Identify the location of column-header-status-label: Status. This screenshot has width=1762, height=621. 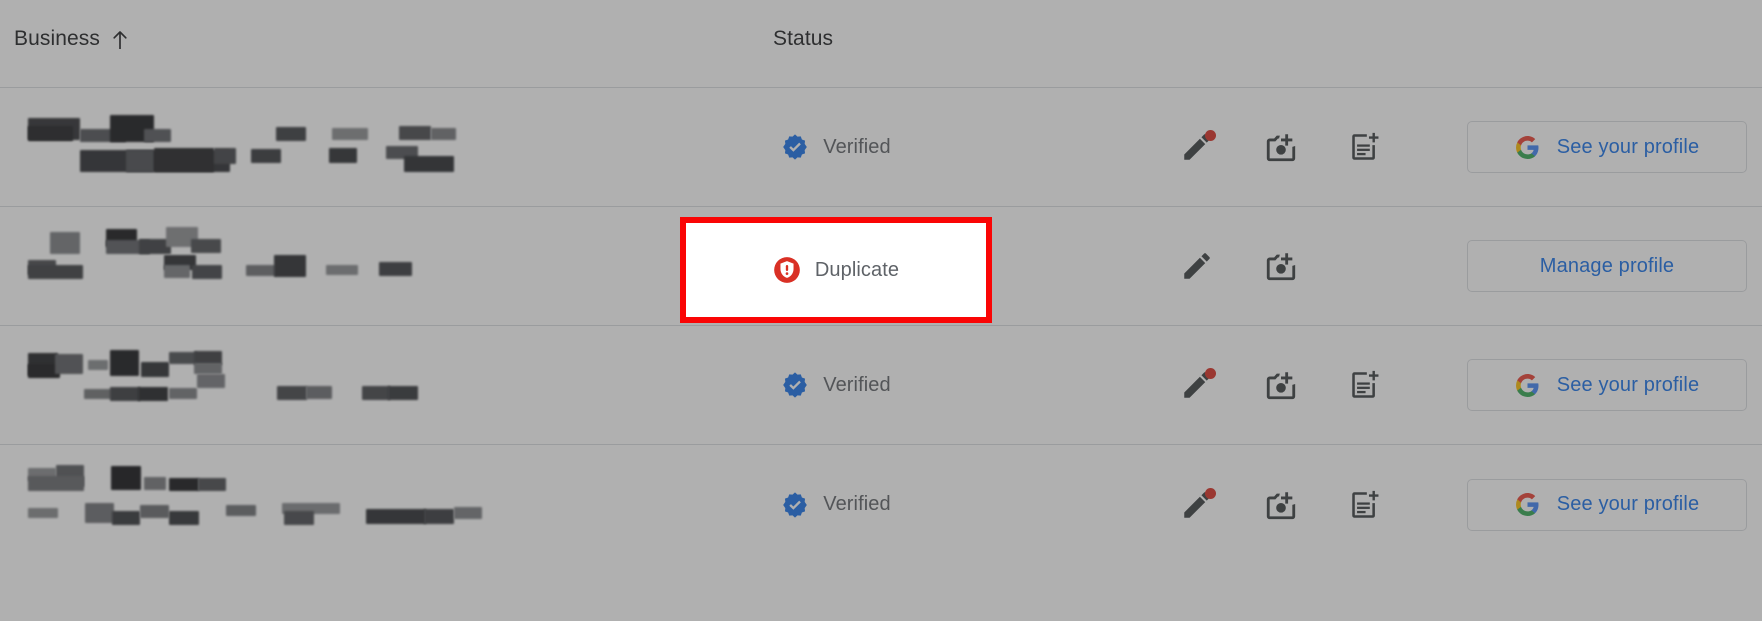
(803, 38).